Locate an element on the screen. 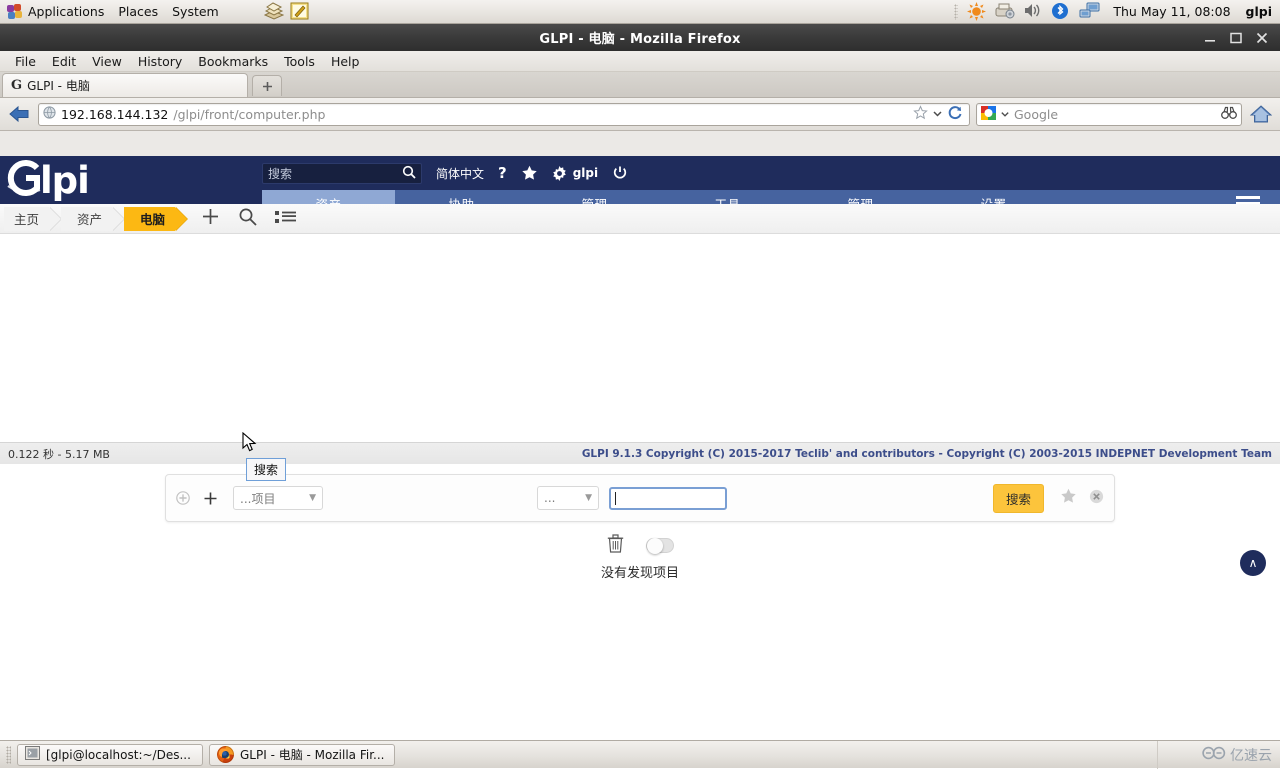  system-menu: System is located at coordinates (195, 11).